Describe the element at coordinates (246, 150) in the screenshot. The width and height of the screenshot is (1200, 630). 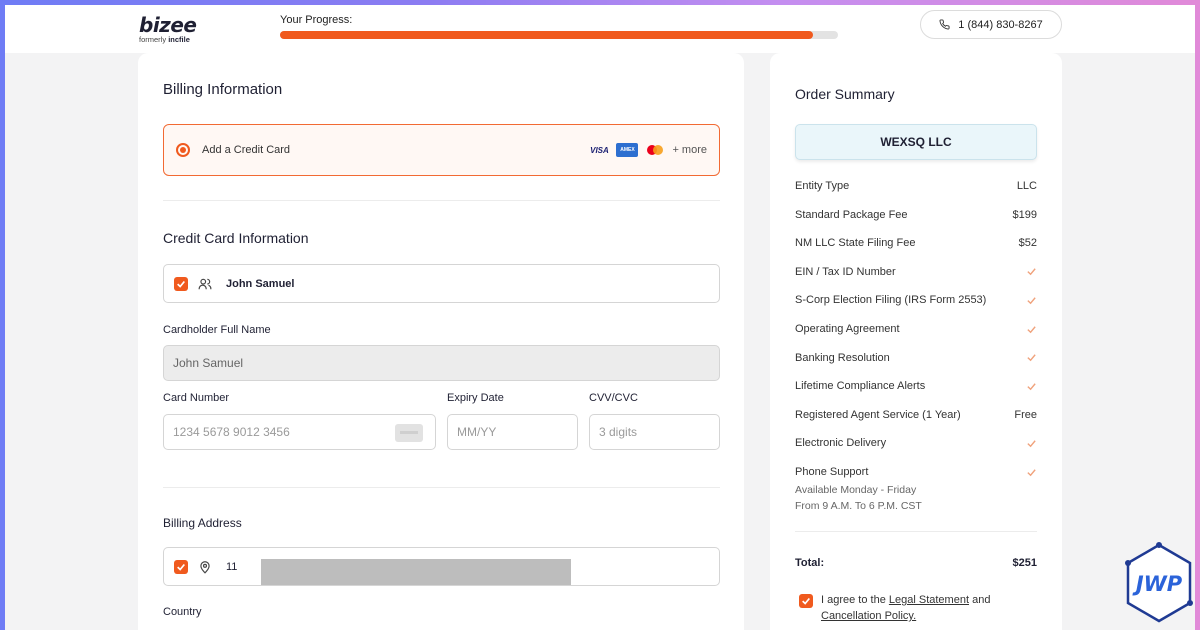
I see `credit-card-option-label: Add a Credit Card` at that location.